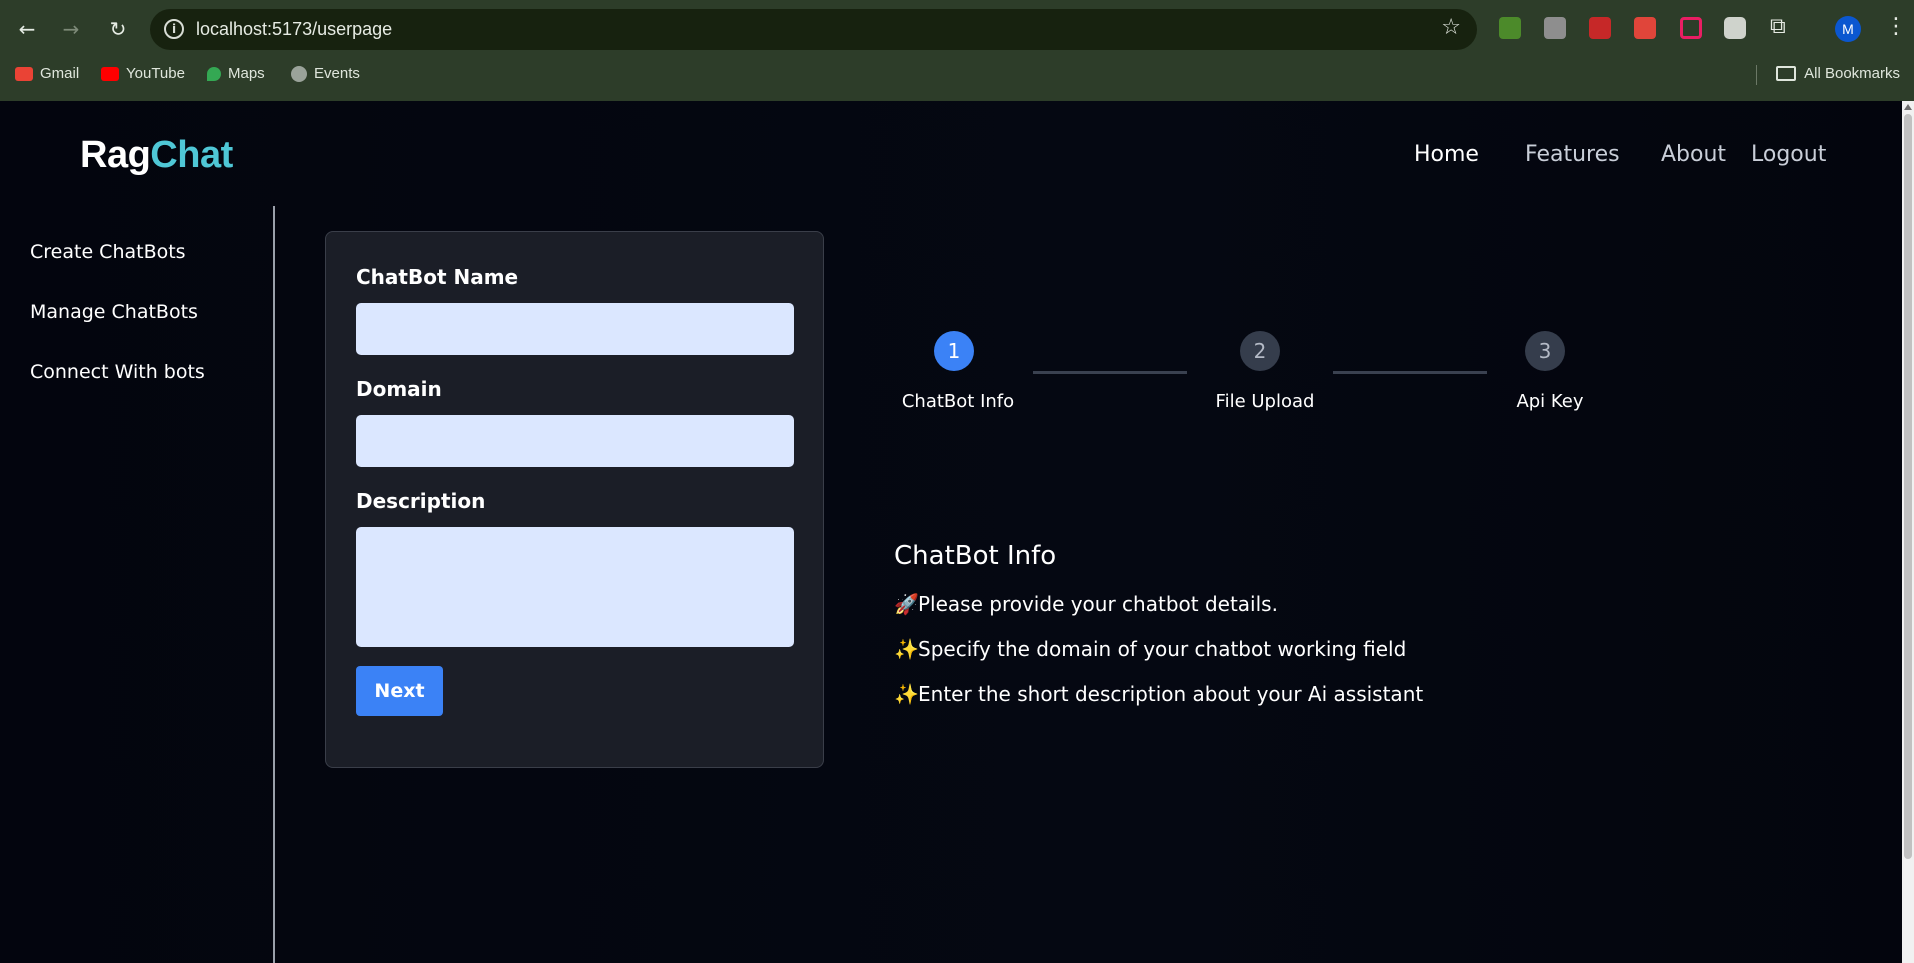  Describe the element at coordinates (1645, 28) in the screenshot. I see `extension-red-icon` at that location.